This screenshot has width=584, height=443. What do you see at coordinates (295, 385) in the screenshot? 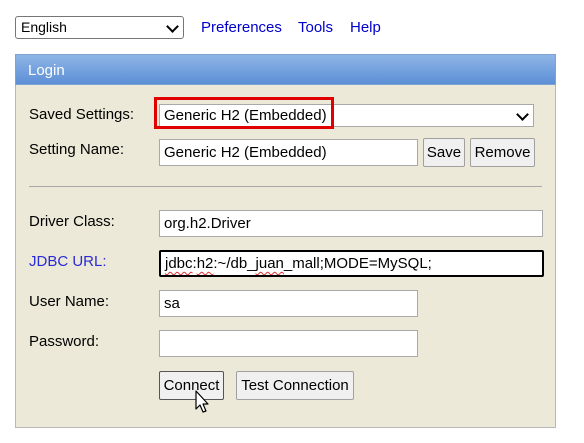
I see `test-connection-button: Test Connection` at bounding box center [295, 385].